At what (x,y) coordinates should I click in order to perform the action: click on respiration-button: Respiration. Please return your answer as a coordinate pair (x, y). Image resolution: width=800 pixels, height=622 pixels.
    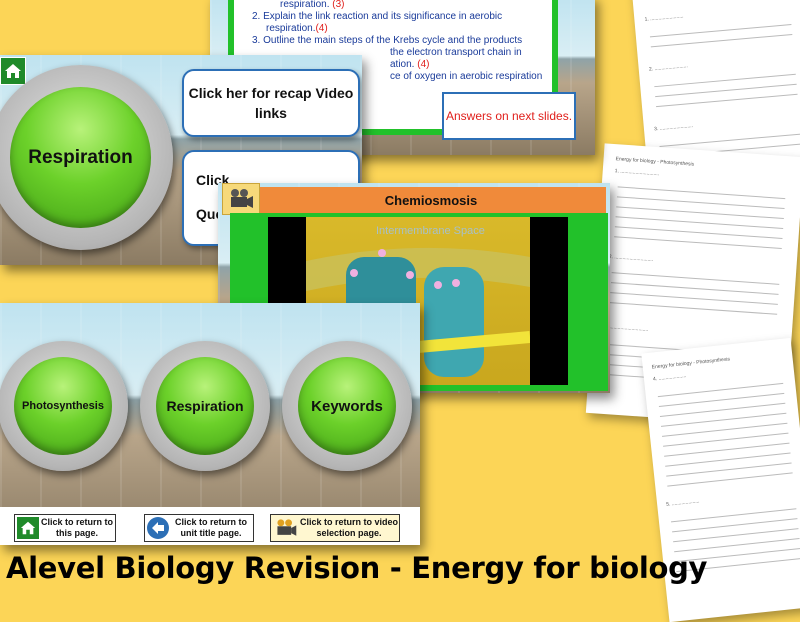
    Looking at the image, I should click on (205, 406).